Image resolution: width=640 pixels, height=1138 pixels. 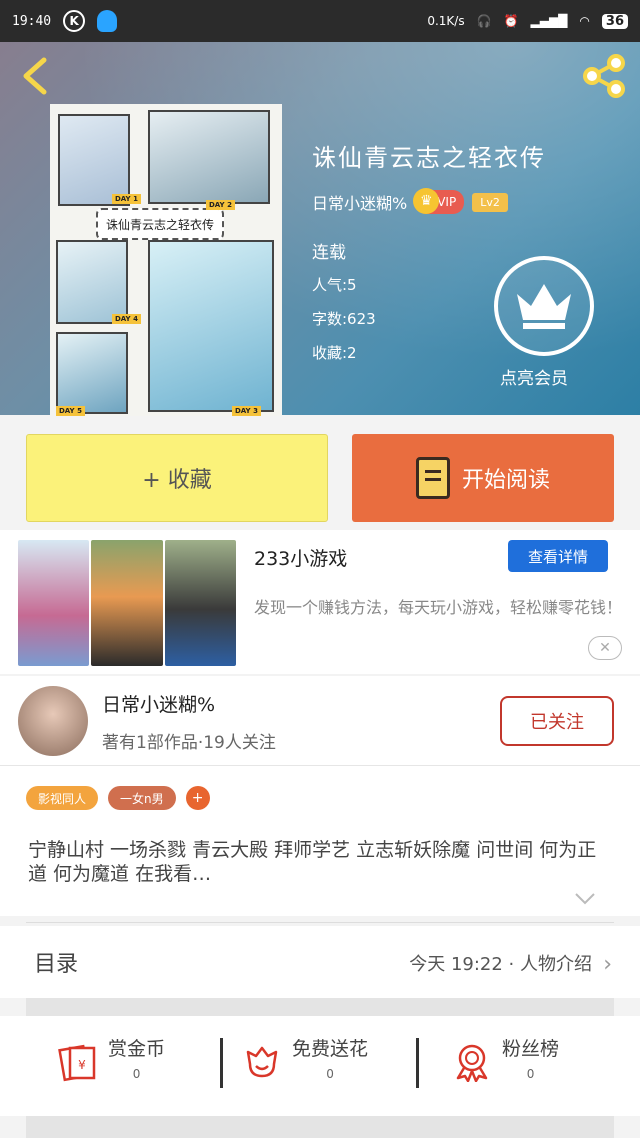 I want to click on add-tag-button: +, so click(x=197, y=798).